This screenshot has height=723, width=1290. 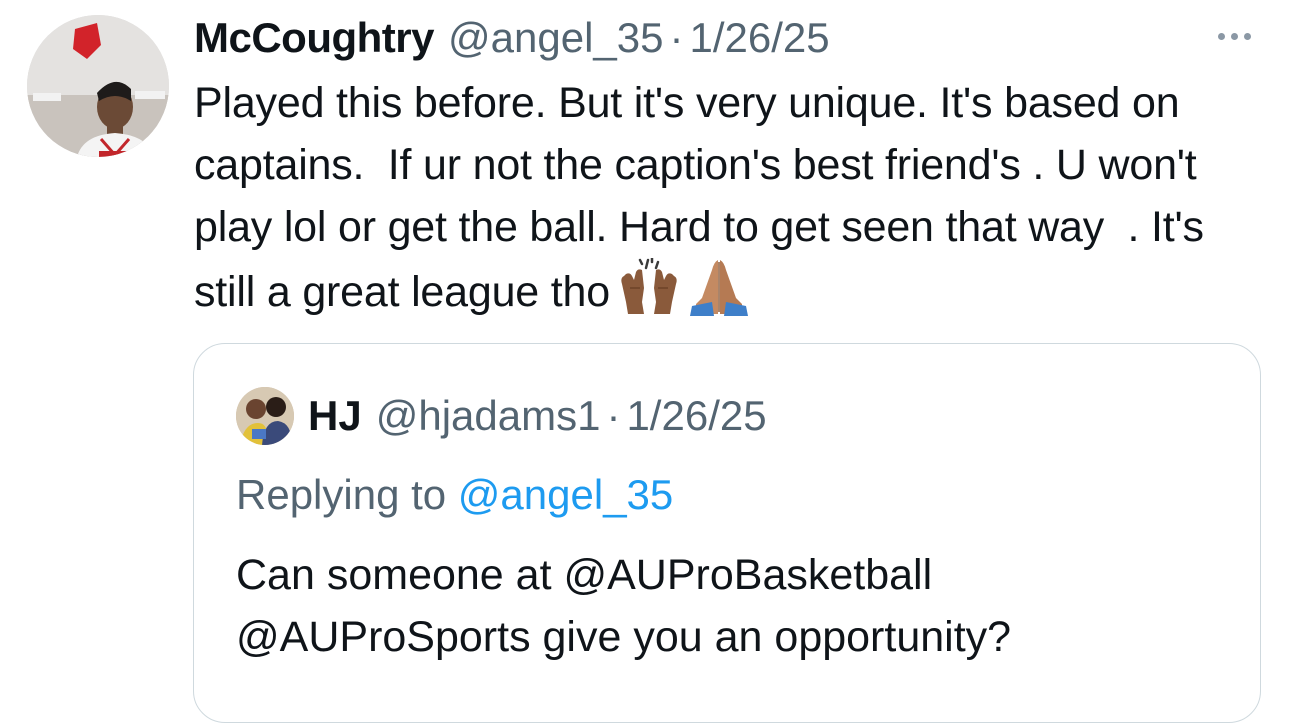 I want to click on more-horizontal-icon, so click(x=1234, y=36).